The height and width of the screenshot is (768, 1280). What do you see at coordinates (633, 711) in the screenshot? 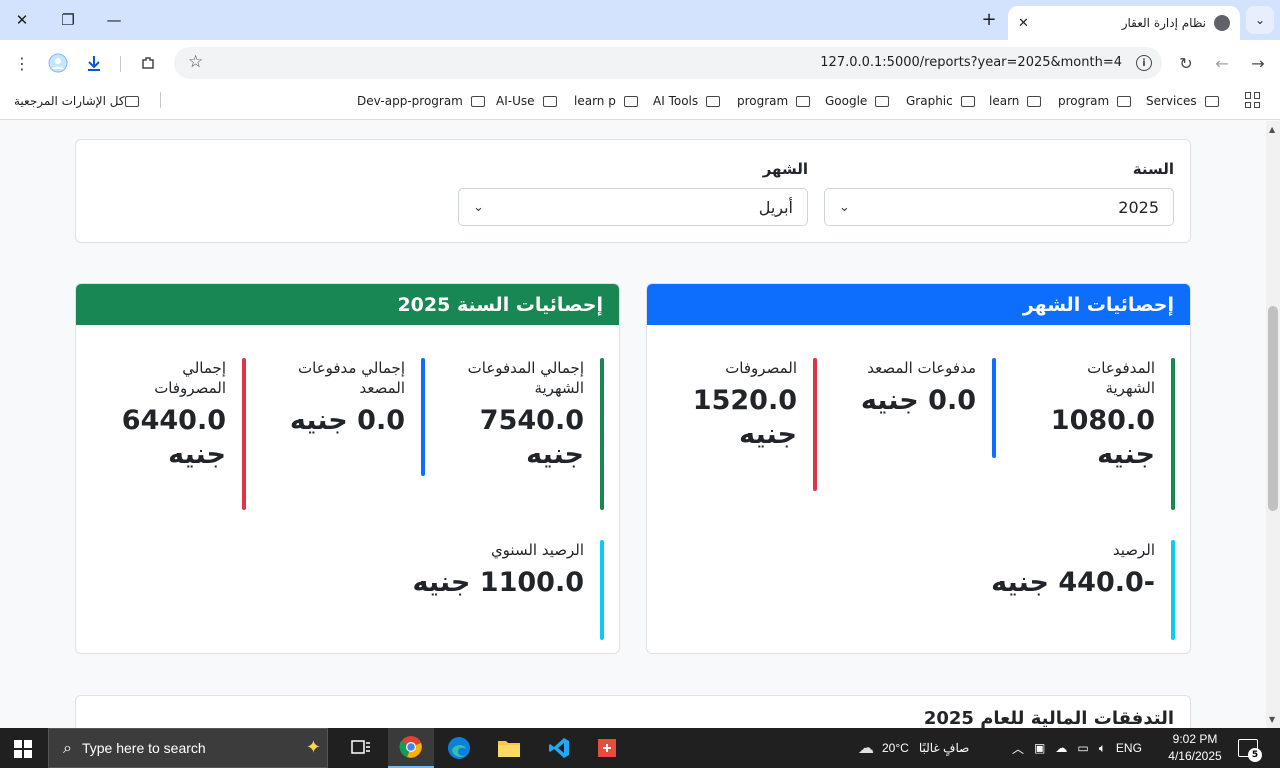
I see `cashflow-card: التدفقات المالية للعام 2025` at bounding box center [633, 711].